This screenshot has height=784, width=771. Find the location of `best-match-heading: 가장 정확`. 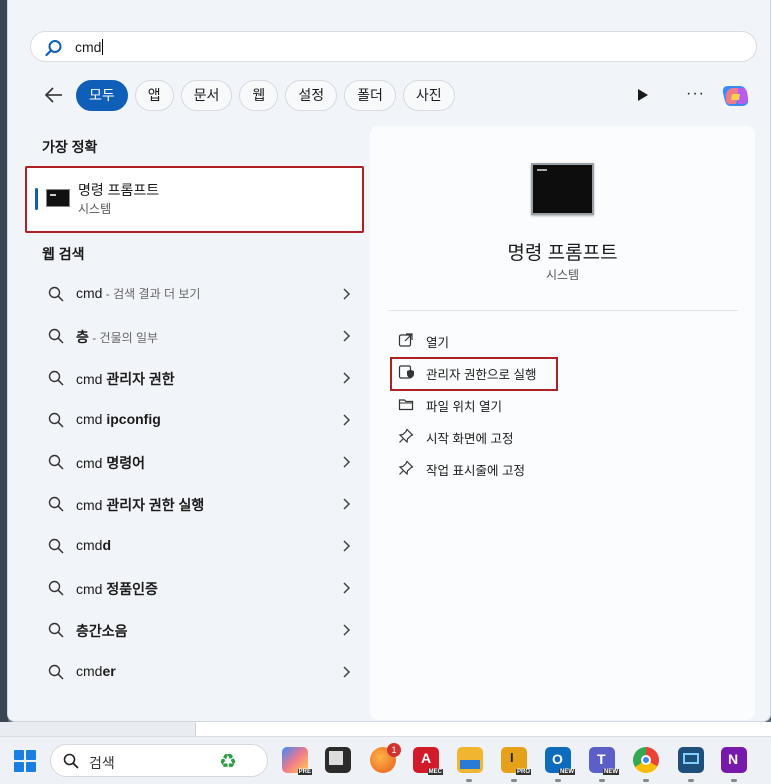

best-match-heading: 가장 정확 is located at coordinates (70, 147).